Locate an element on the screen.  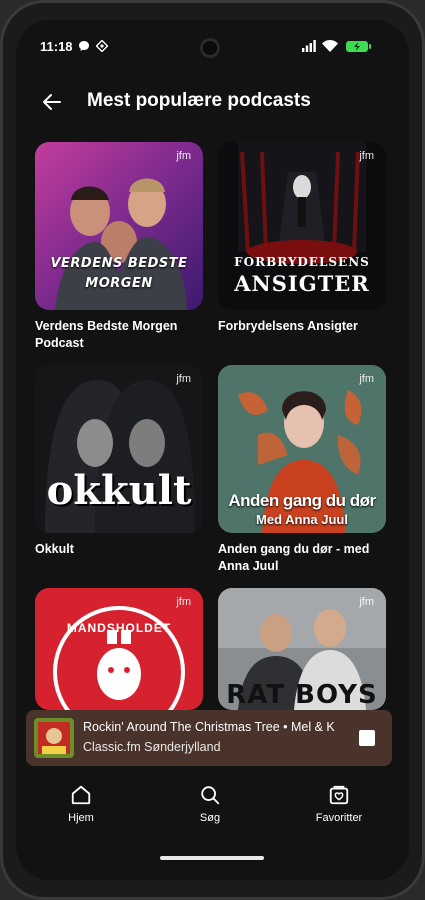
home-icon is located at coordinates (81, 795).